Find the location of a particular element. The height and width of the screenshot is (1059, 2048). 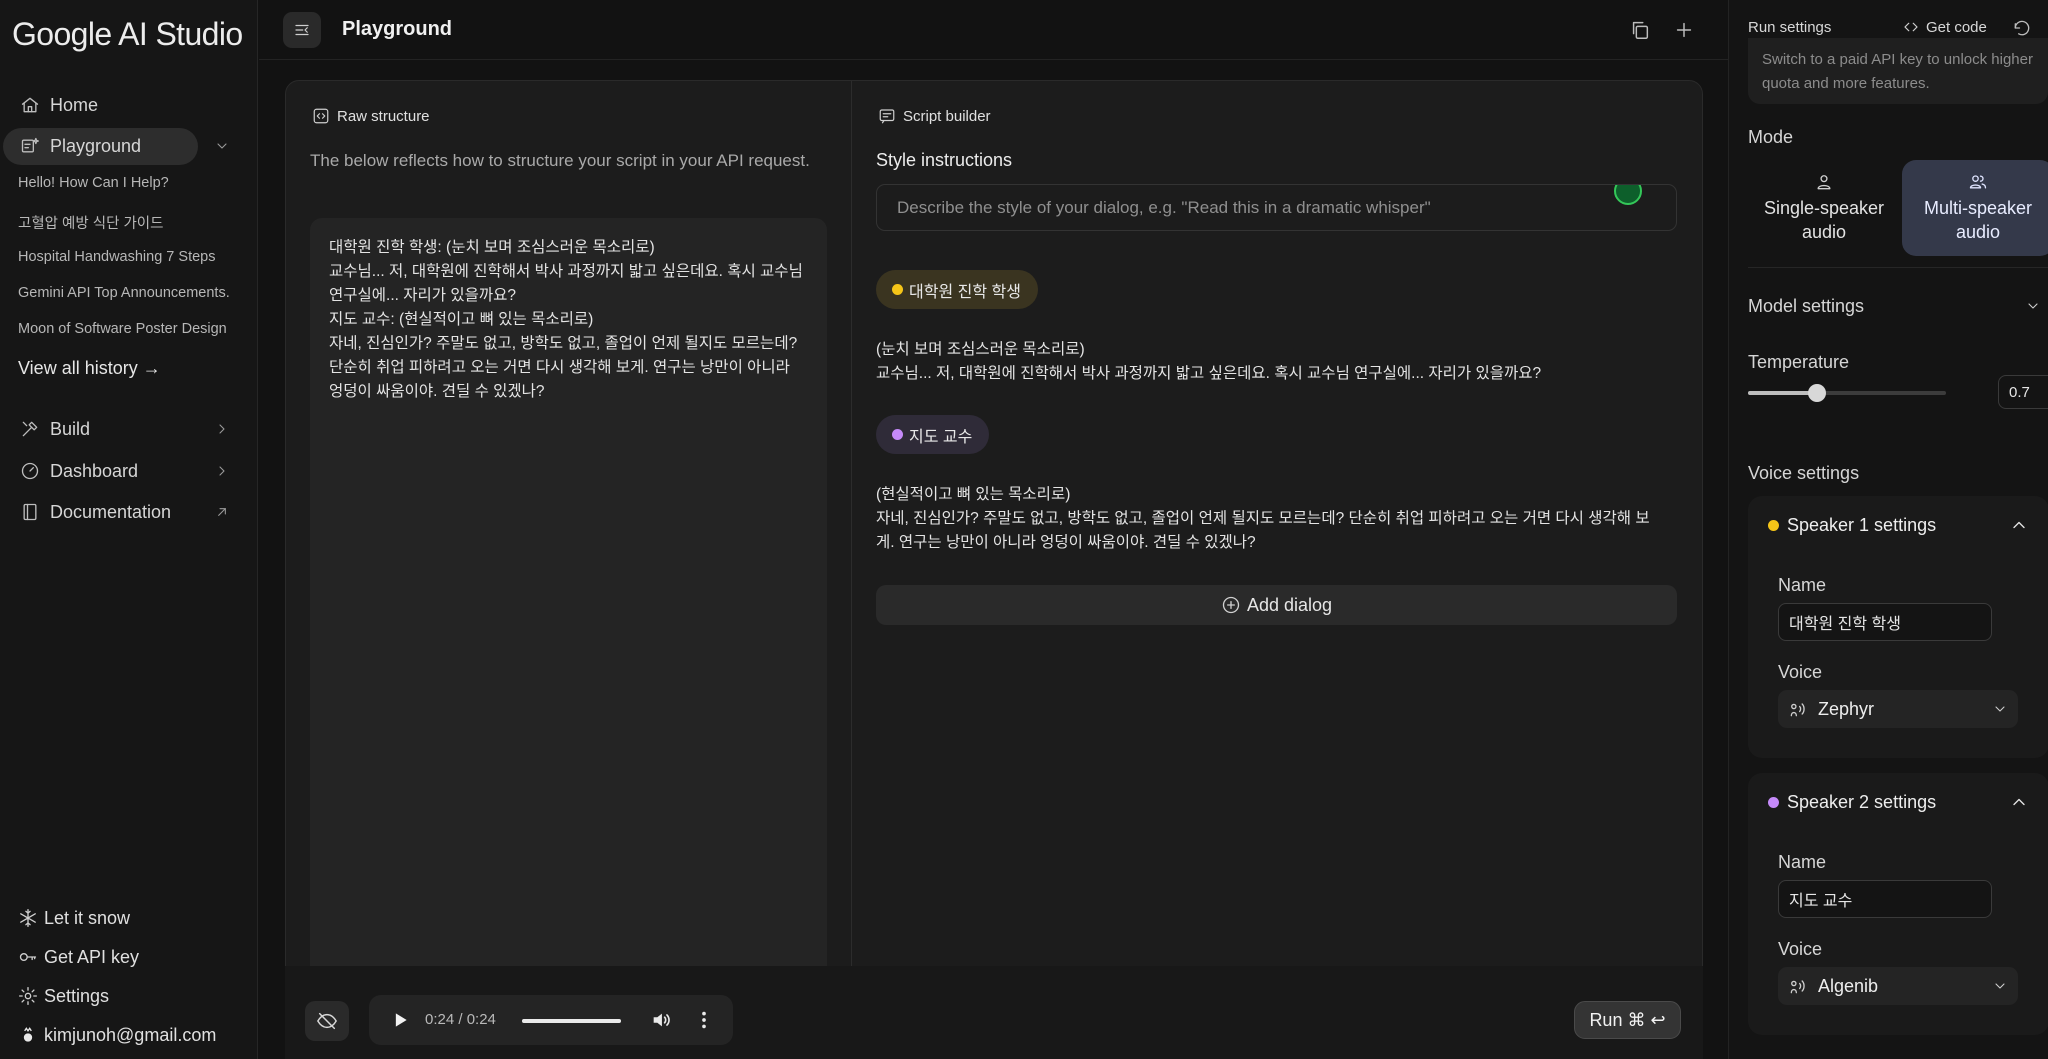

nav-dashboard: Dashboard is located at coordinates (129, 471).